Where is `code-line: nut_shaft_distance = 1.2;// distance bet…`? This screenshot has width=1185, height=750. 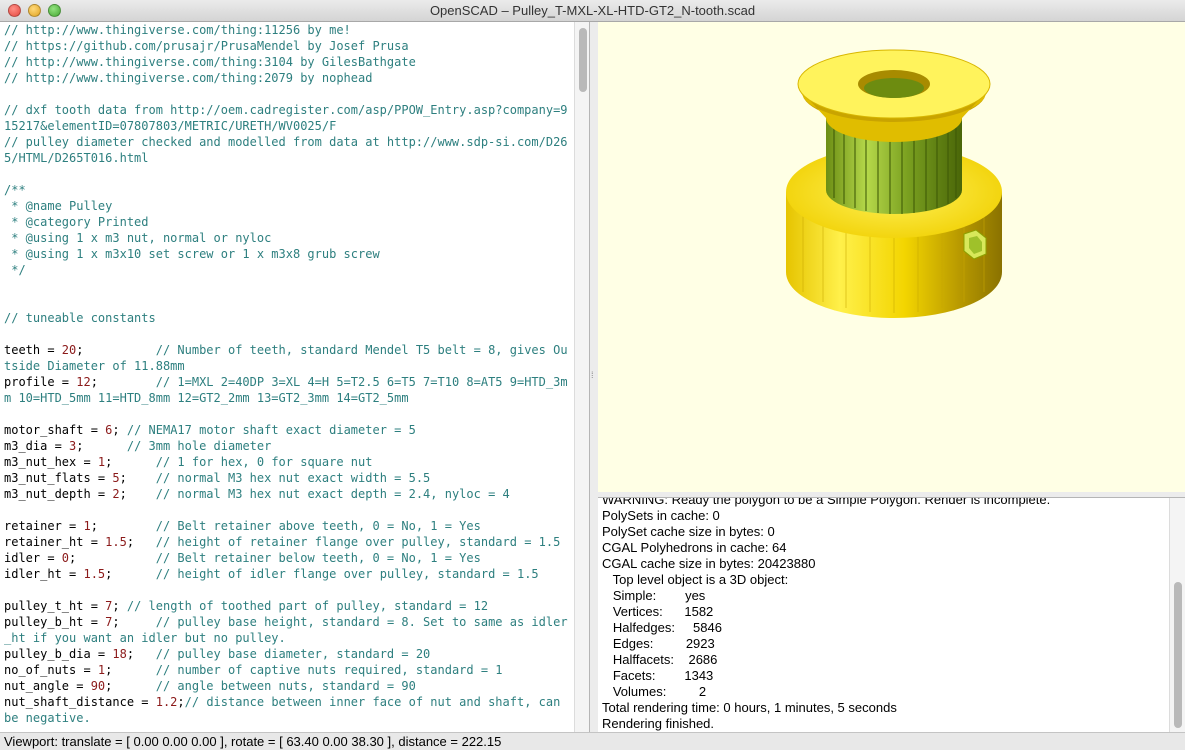
code-line: nut_shaft_distance = 1.2;// distance bet… is located at coordinates (288, 702).